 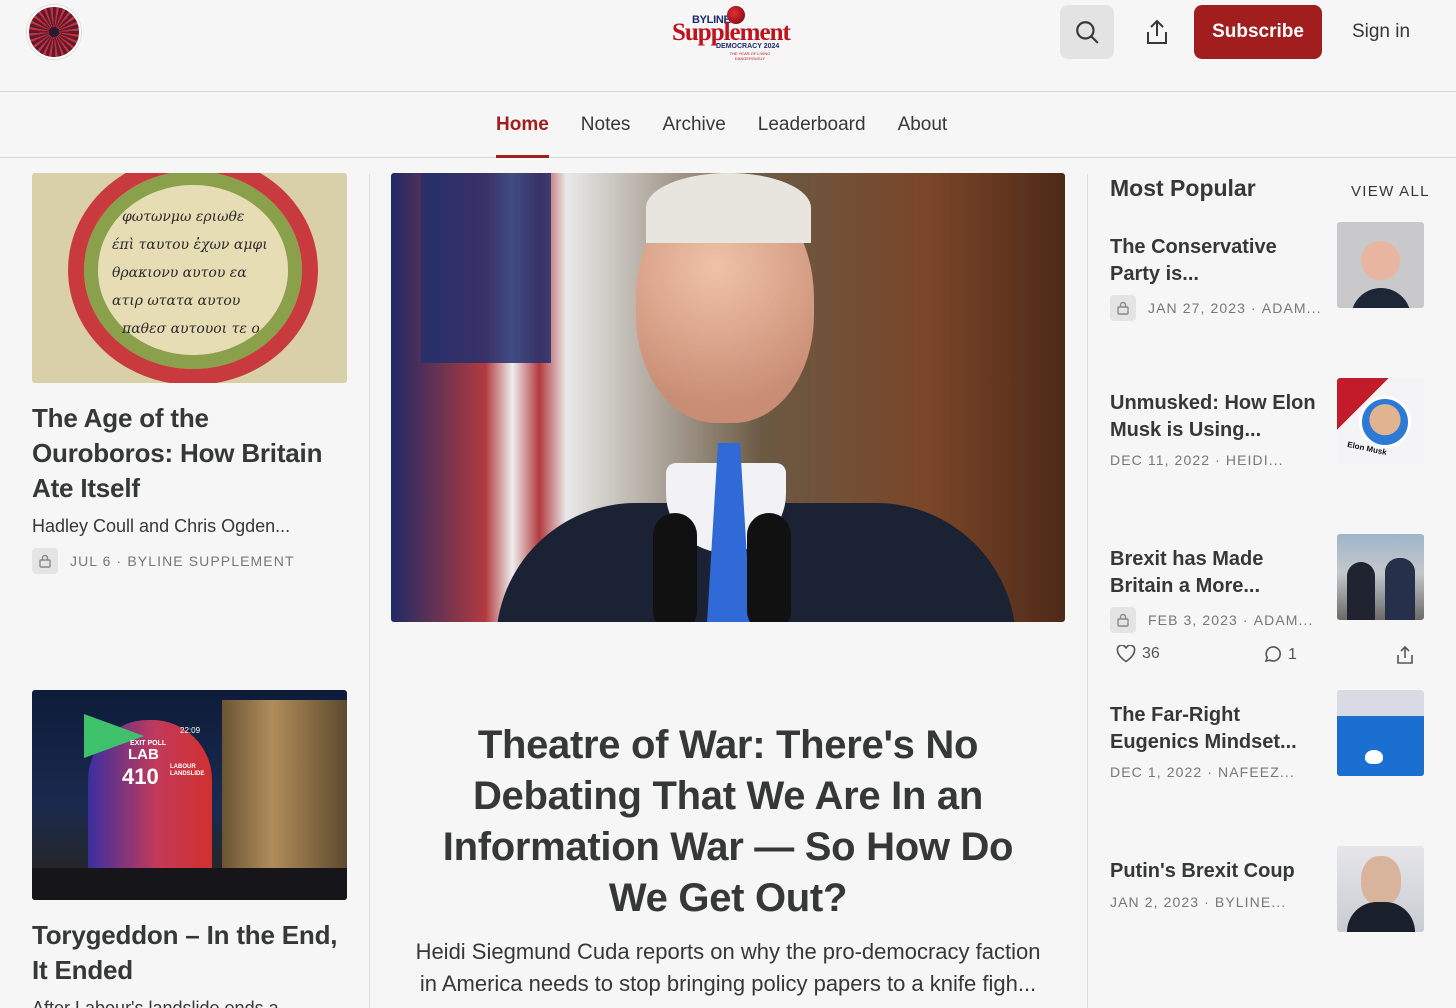 What do you see at coordinates (91, 561) in the screenshot?
I see `post-date: JUL 6` at bounding box center [91, 561].